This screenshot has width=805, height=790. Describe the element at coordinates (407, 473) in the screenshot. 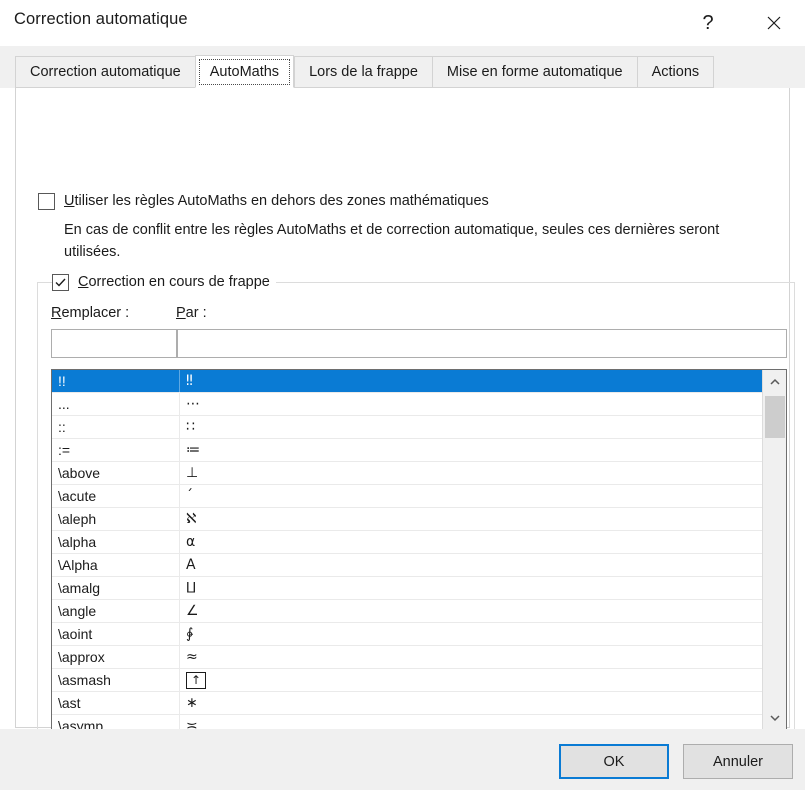

I see `table-row: \above ⊥` at that location.